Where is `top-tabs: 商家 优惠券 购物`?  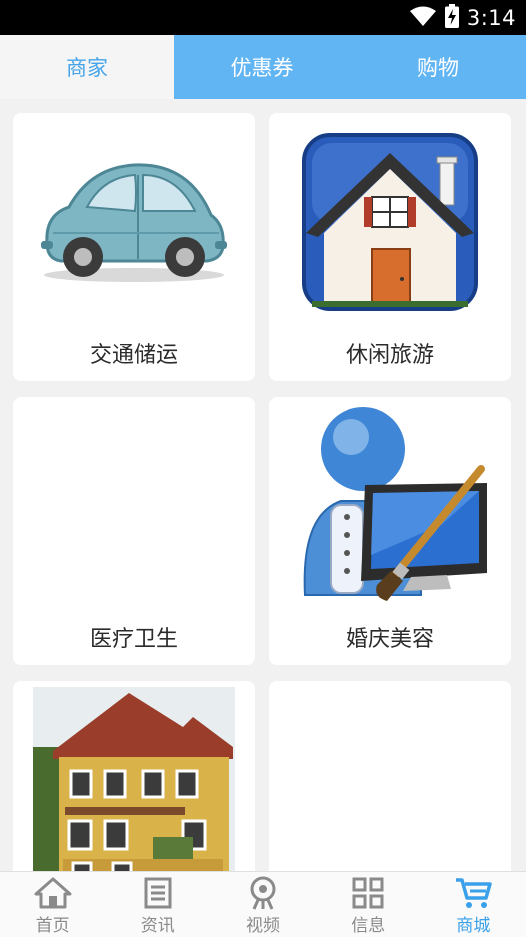 top-tabs: 商家 优惠券 购物 is located at coordinates (263, 67).